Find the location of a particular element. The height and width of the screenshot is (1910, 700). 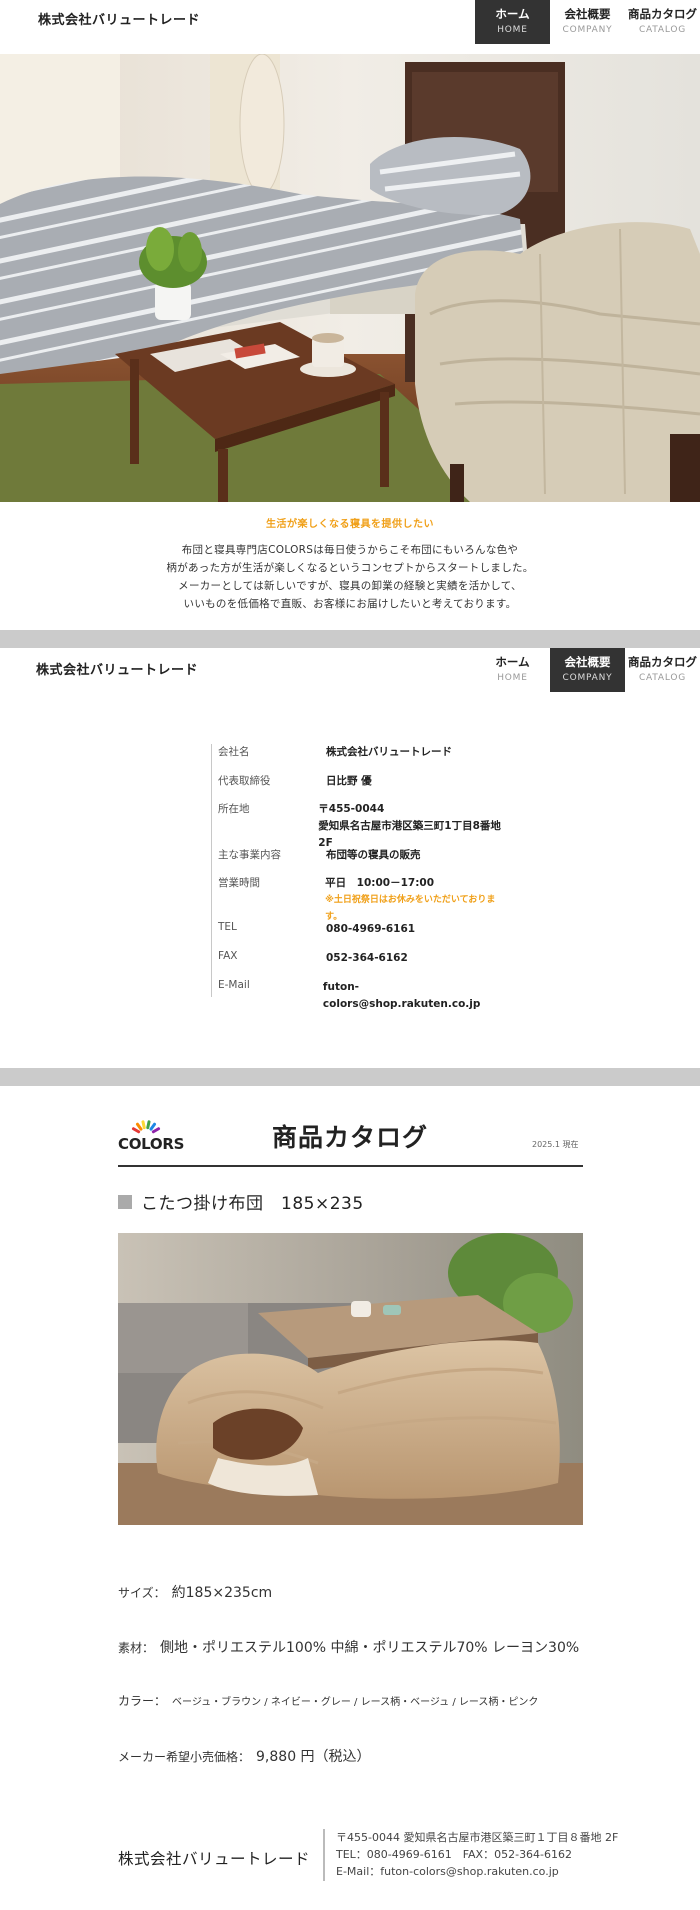

row-label: 営業時間 is located at coordinates (239, 883).